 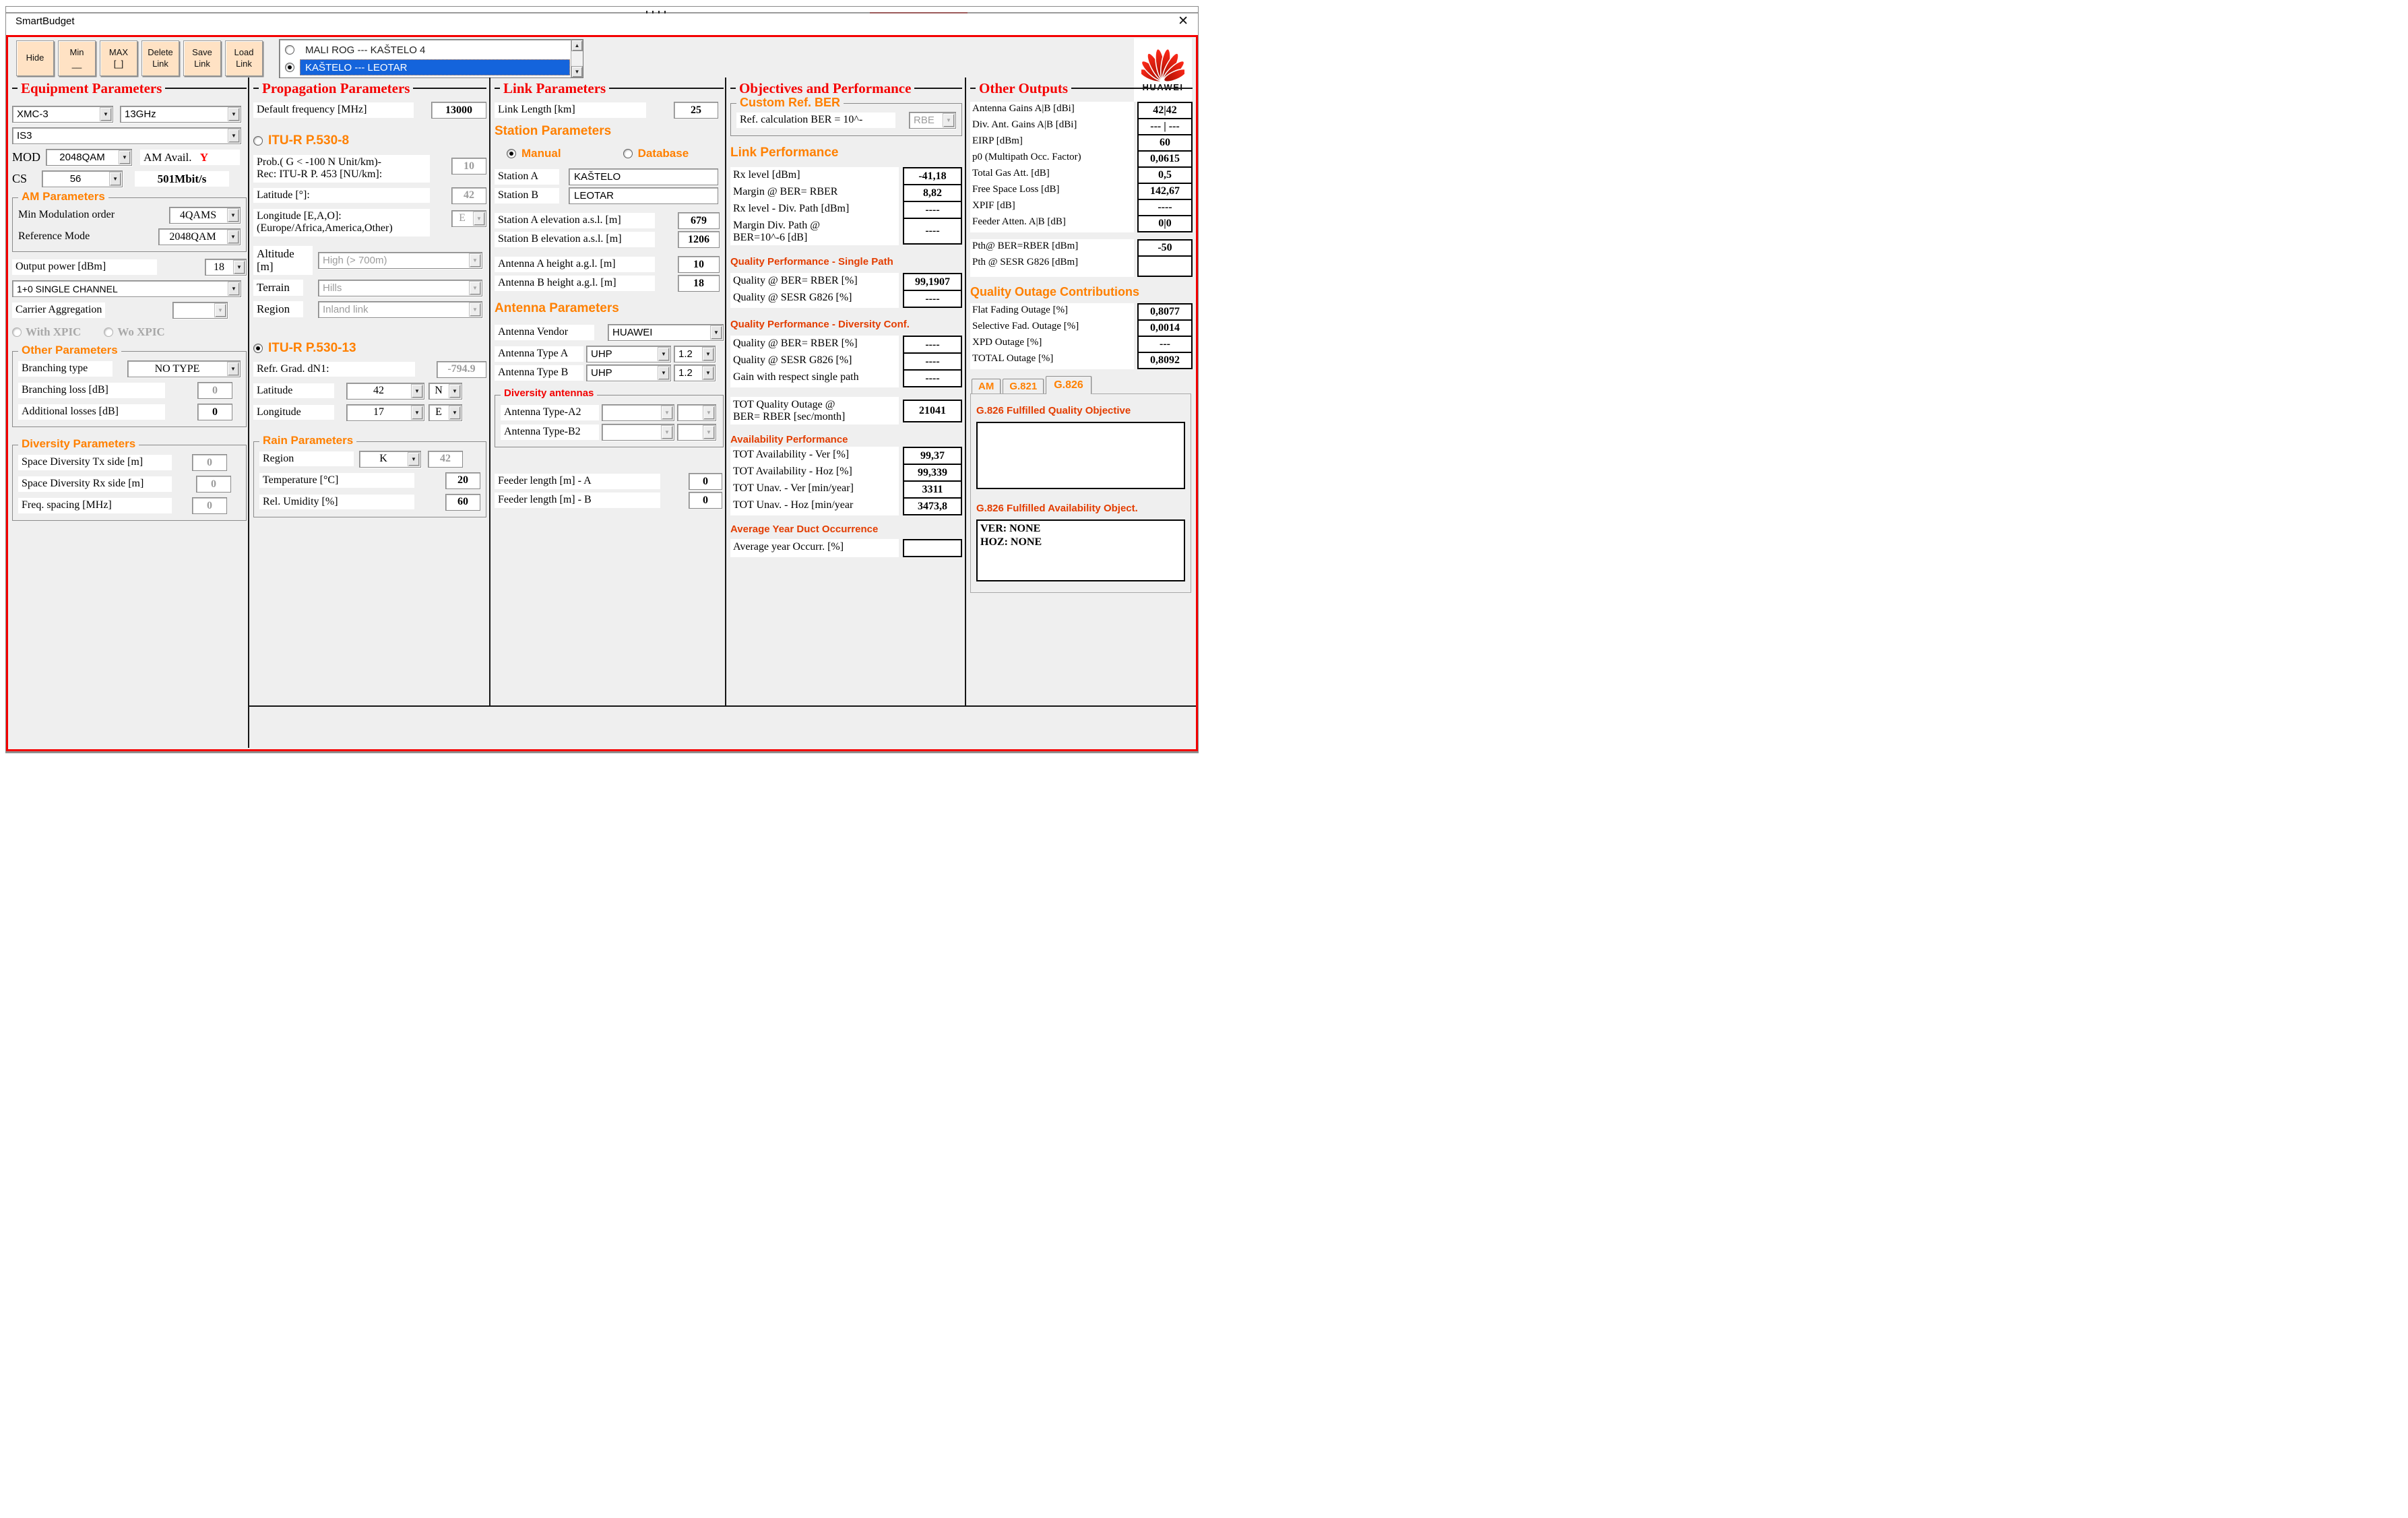 I want to click on default-frequency-input: 13000, so click(x=458, y=110).